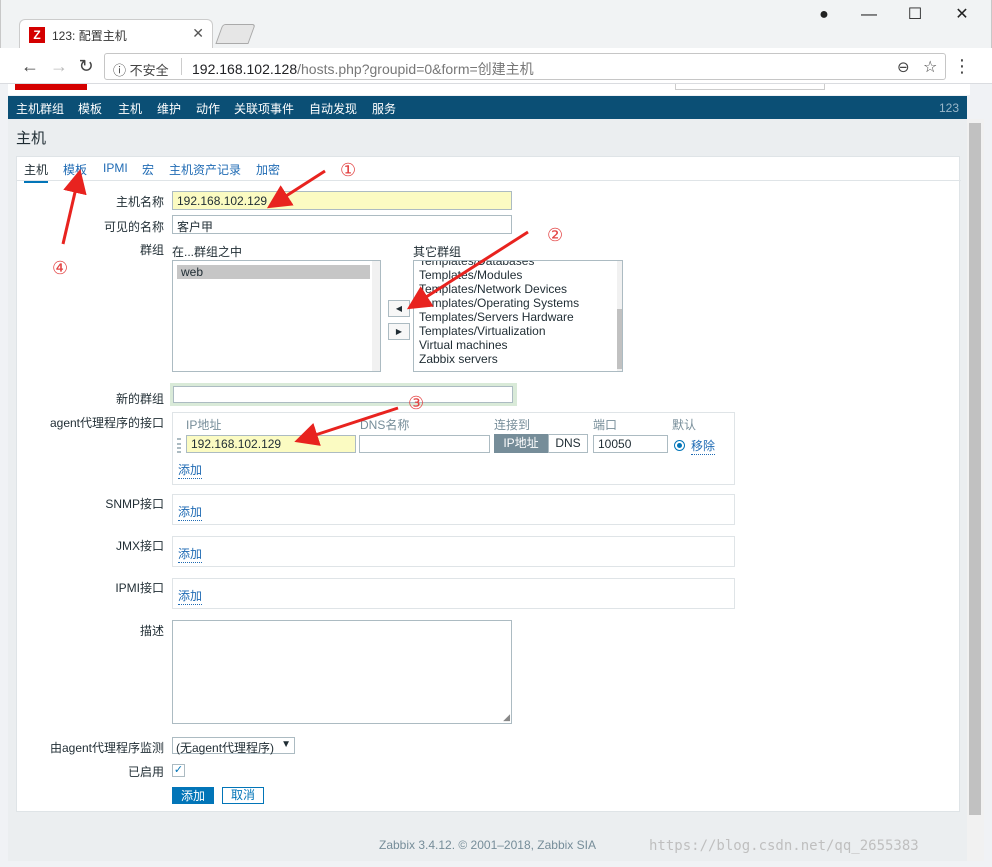 Image resolution: width=992 pixels, height=867 pixels. What do you see at coordinates (518, 289) in the screenshot?
I see `list-item: Templates/Network Devices` at bounding box center [518, 289].